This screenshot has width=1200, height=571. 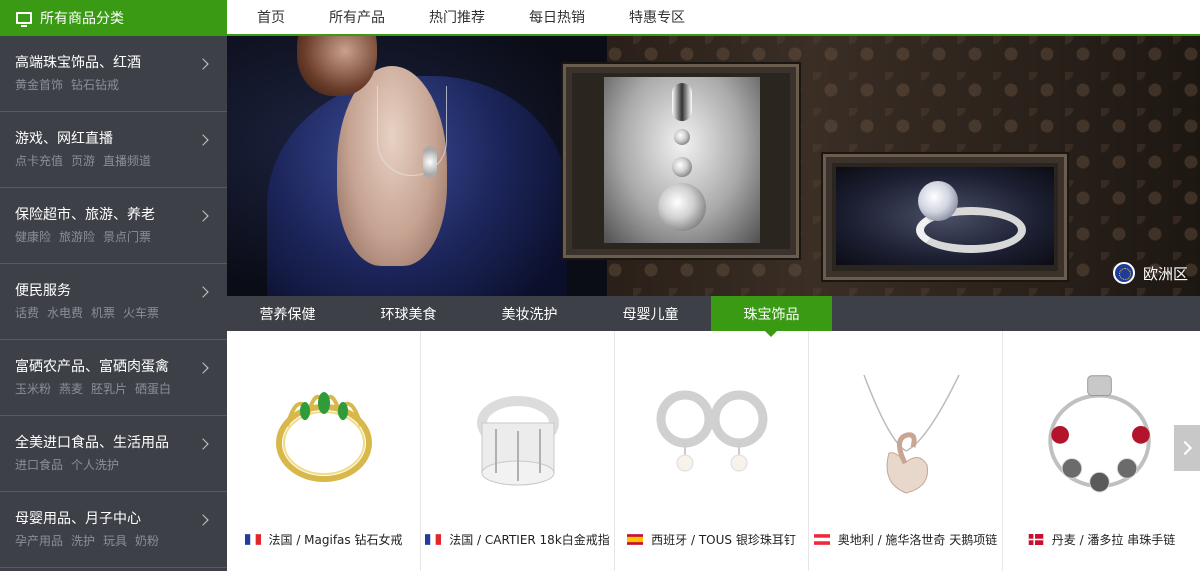 I want to click on category-tabs: 营养保健 环球美食 美妆洗护 母婴儿童 珠宝饰品, so click(x=713, y=316).